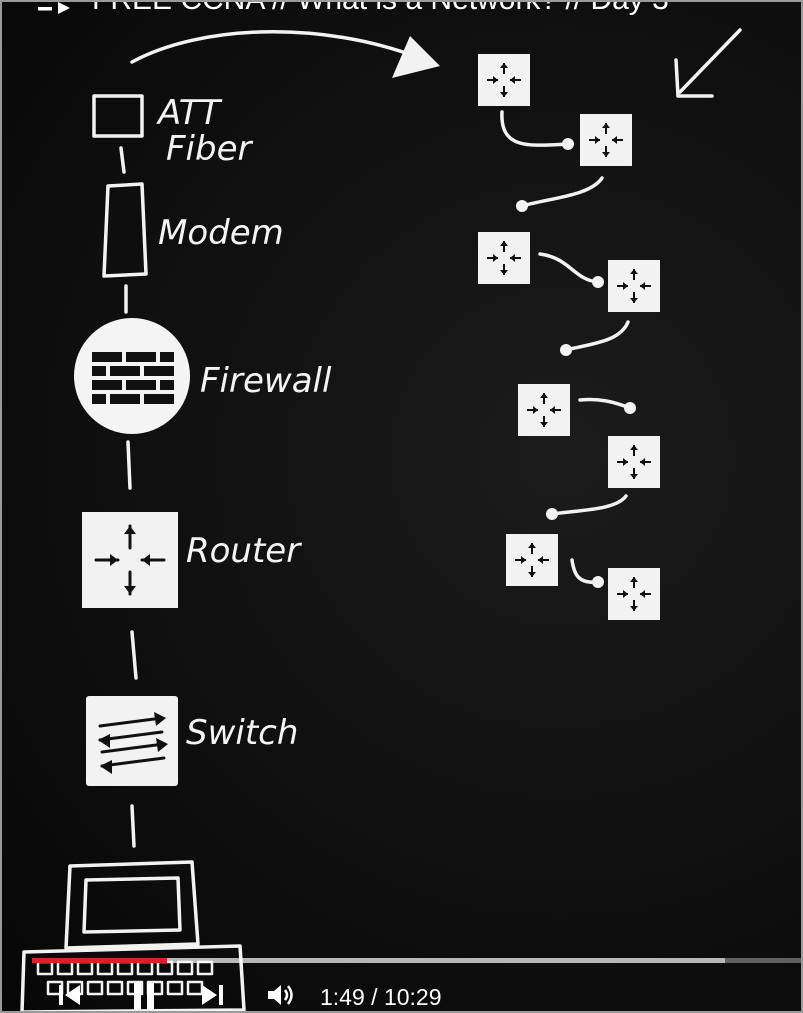 Image resolution: width=803 pixels, height=1013 pixels. I want to click on router-icon, so click(130, 560).